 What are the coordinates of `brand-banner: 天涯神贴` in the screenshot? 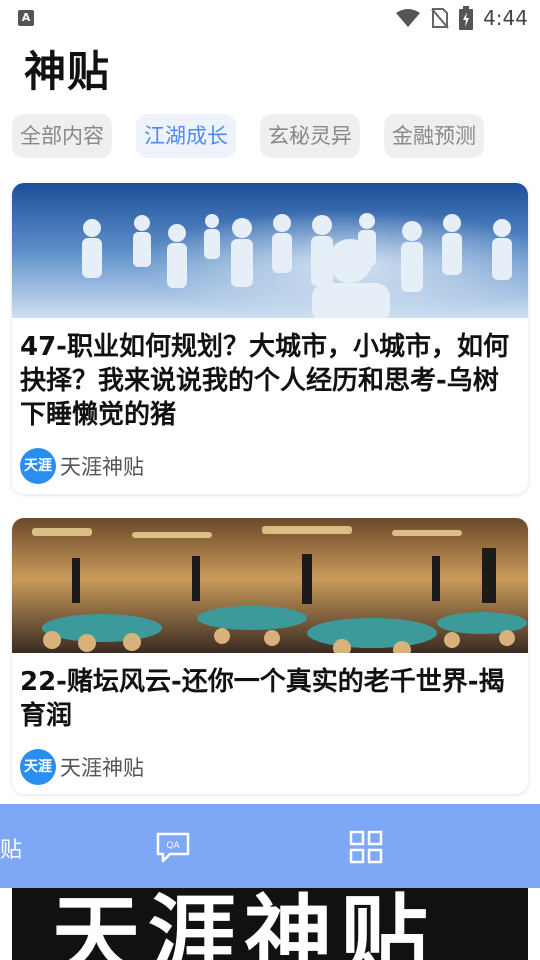 It's located at (270, 924).